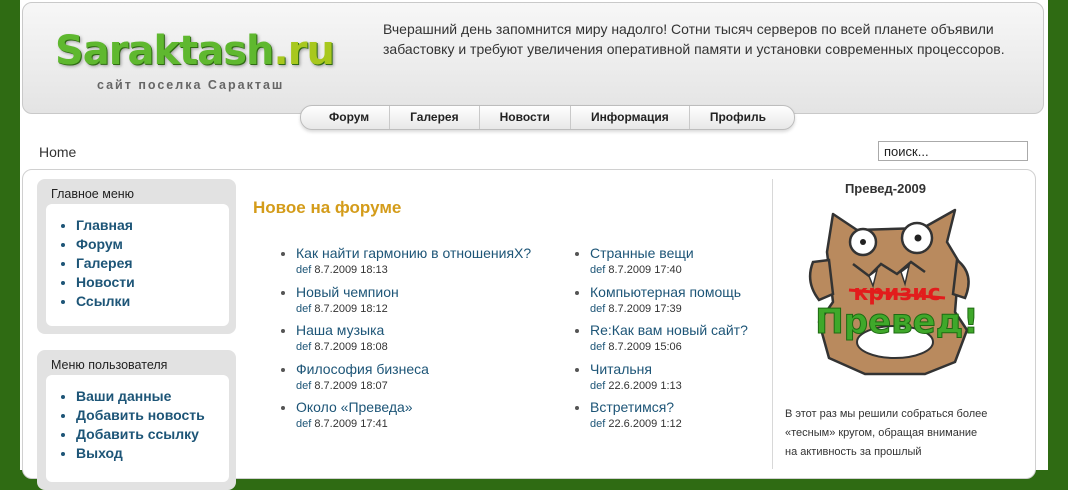 This screenshot has height=490, width=1068. I want to click on forum-topic-date: 22.6.2009 1:12, so click(645, 424).